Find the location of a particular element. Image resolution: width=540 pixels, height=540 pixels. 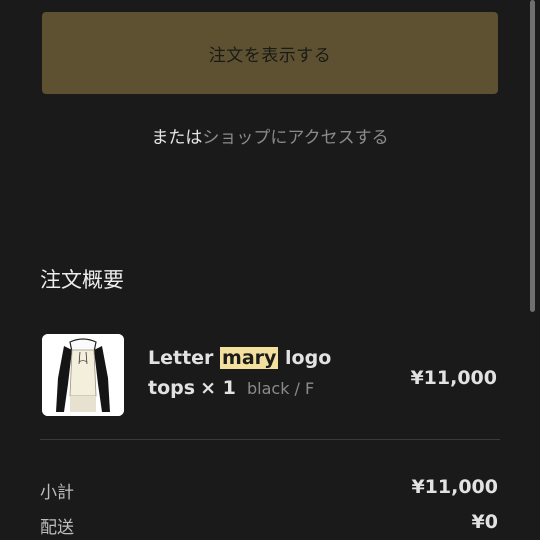

order-summary-title: 注文概要 is located at coordinates (82, 280).